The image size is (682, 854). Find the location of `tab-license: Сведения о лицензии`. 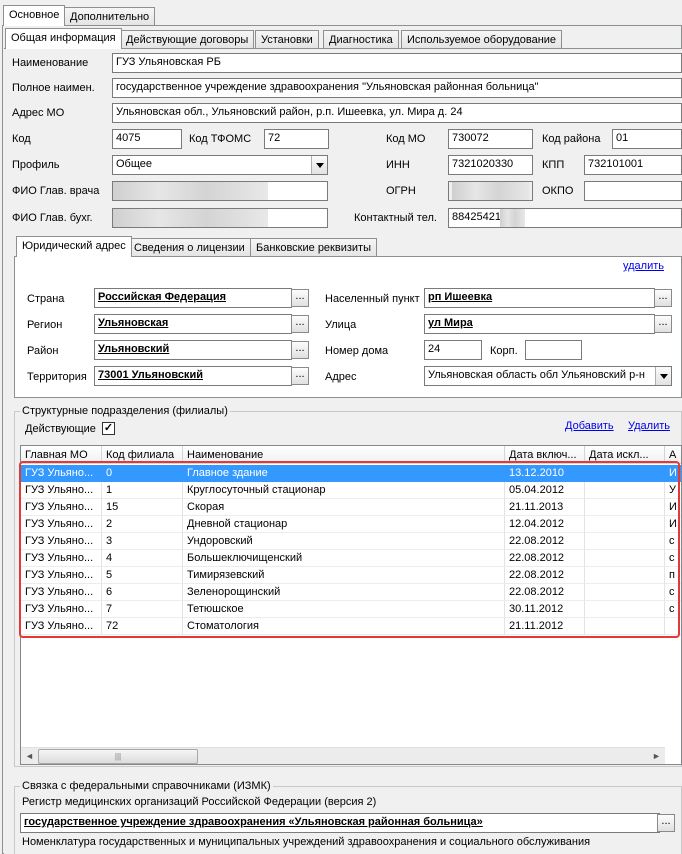

tab-license: Сведения о лицензии is located at coordinates (189, 247).